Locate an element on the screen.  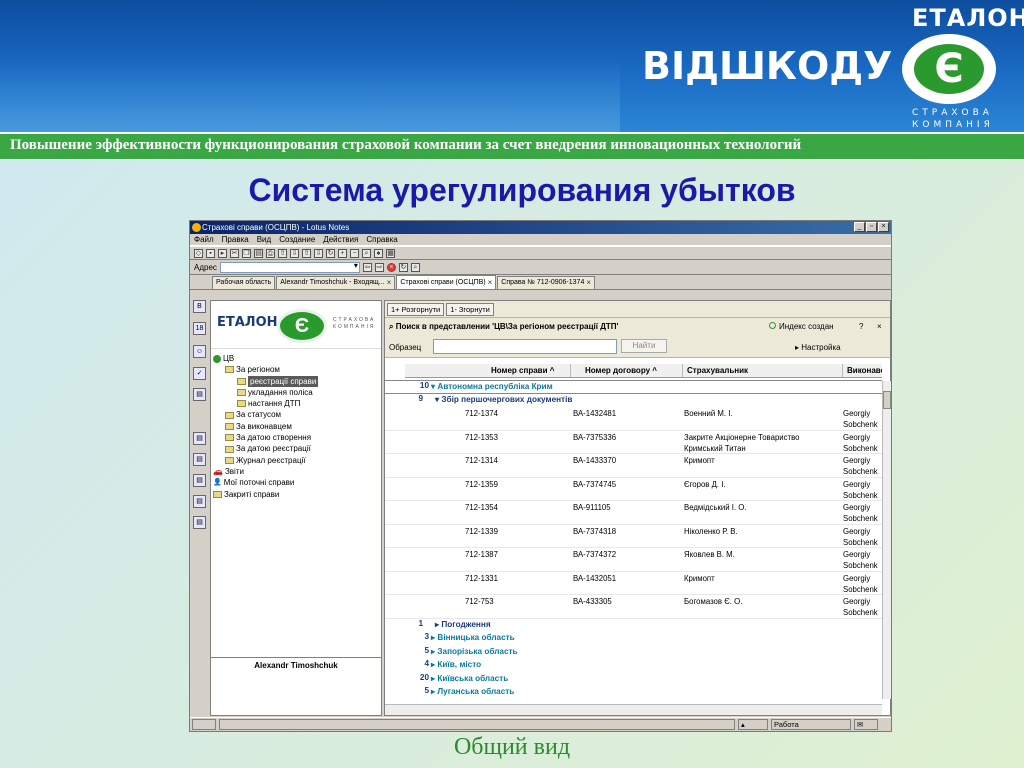
expand-icon: + is located at coordinates (342, 253).